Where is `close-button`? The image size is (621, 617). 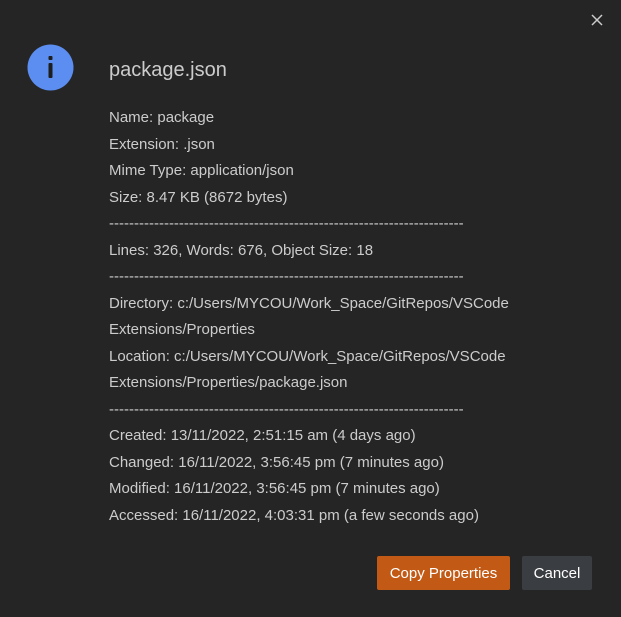 close-button is located at coordinates (597, 20).